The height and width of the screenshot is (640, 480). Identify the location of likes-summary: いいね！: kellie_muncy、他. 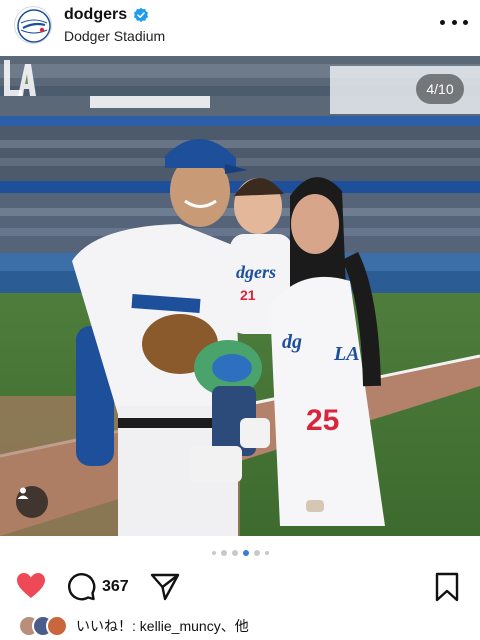
(133, 626).